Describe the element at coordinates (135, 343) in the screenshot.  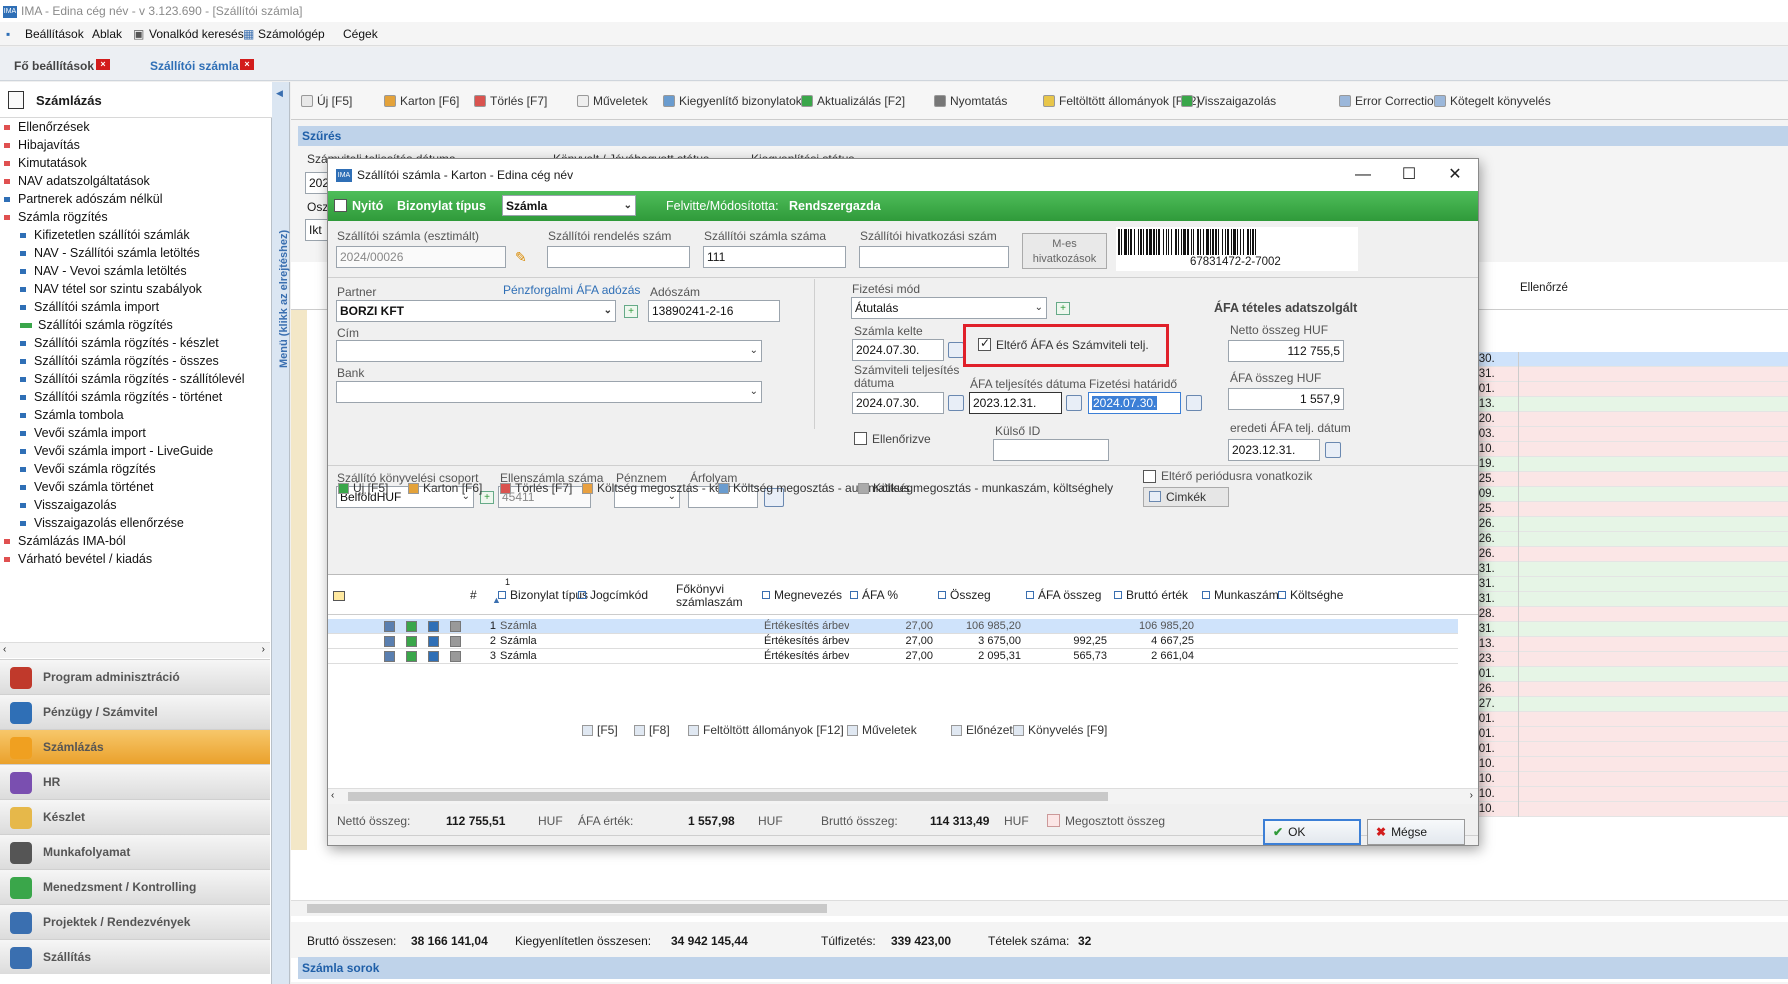
I see `sidebar-item: Szállítói számla rögzítés - készlet` at that location.